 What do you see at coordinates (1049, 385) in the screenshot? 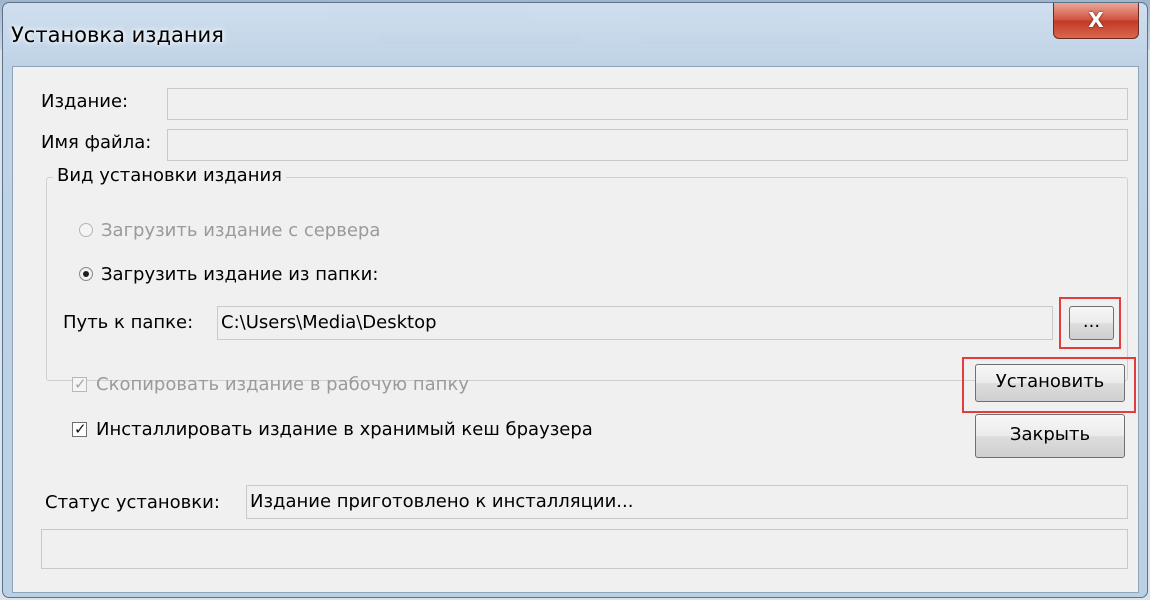
I see `install-button-highlight` at bounding box center [1049, 385].